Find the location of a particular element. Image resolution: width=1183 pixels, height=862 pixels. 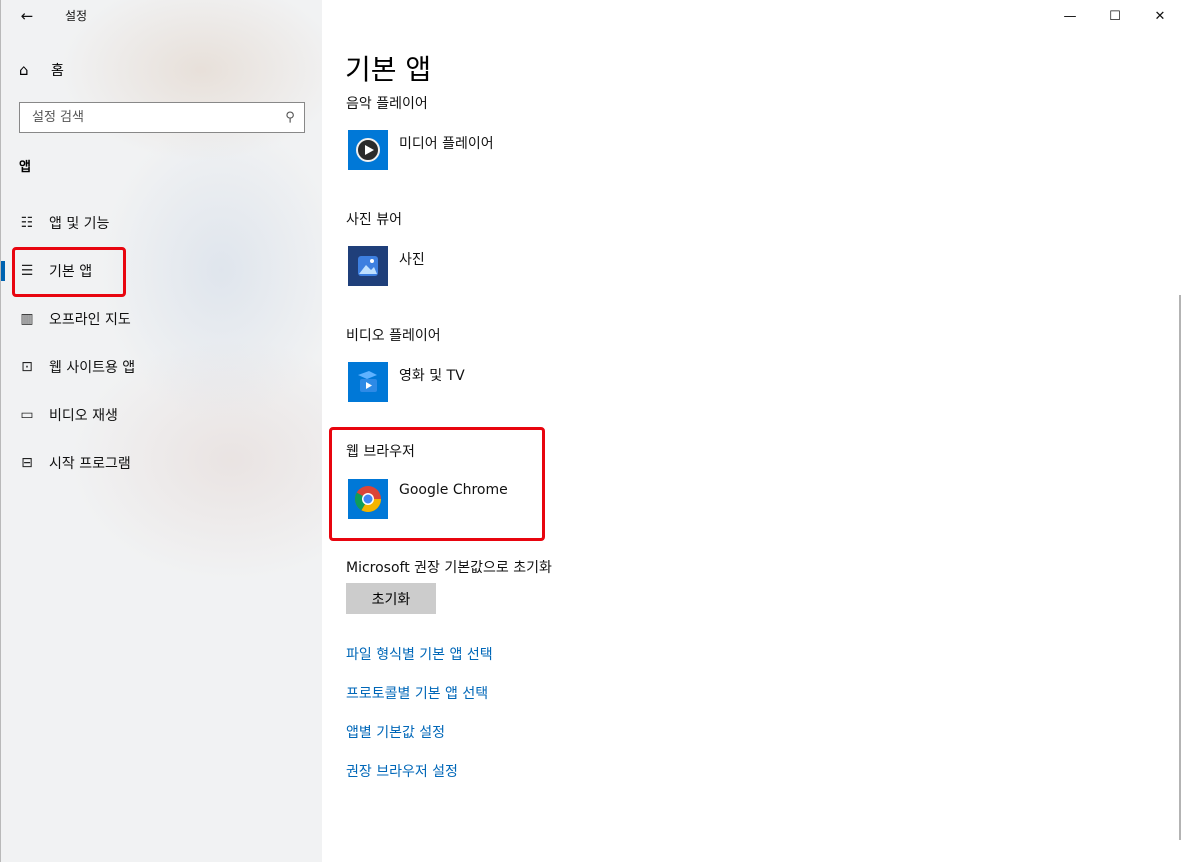

app-name: 사진 is located at coordinates (412, 260).